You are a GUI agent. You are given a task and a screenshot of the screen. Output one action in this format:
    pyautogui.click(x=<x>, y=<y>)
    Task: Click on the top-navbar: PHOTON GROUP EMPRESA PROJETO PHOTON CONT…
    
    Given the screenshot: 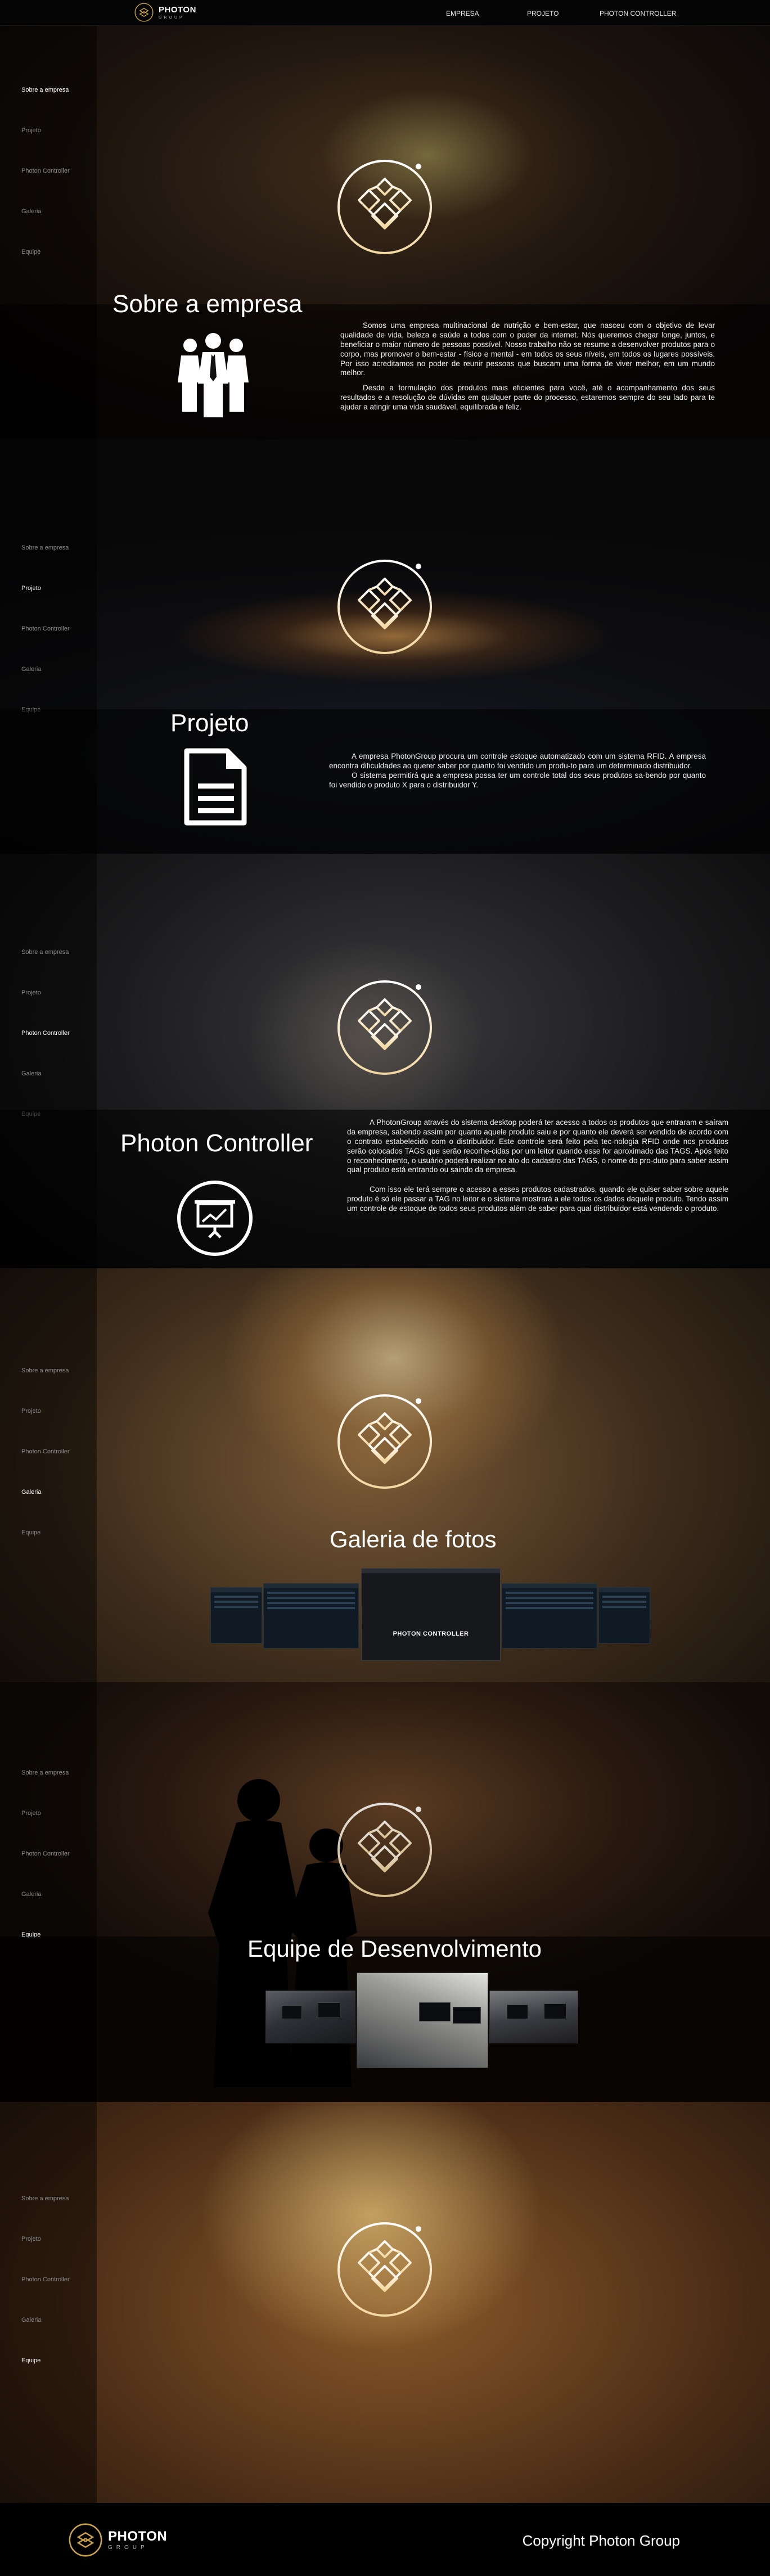 What is the action you would take?
    pyautogui.click(x=385, y=13)
    